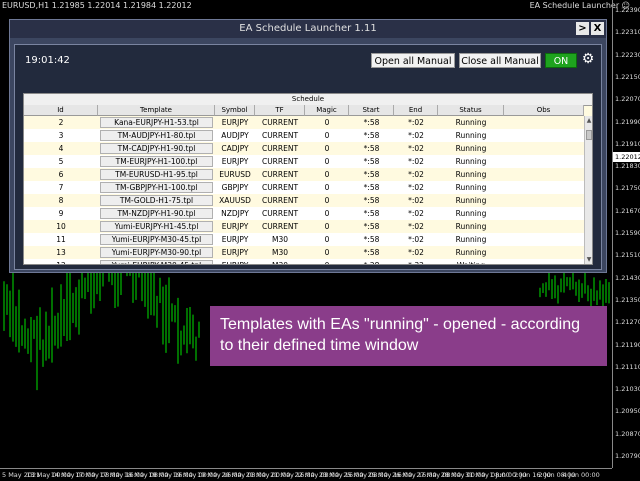 The image size is (640, 481). What do you see at coordinates (588, 120) in the screenshot?
I see `scroll-up-icon: ▲` at bounding box center [588, 120].